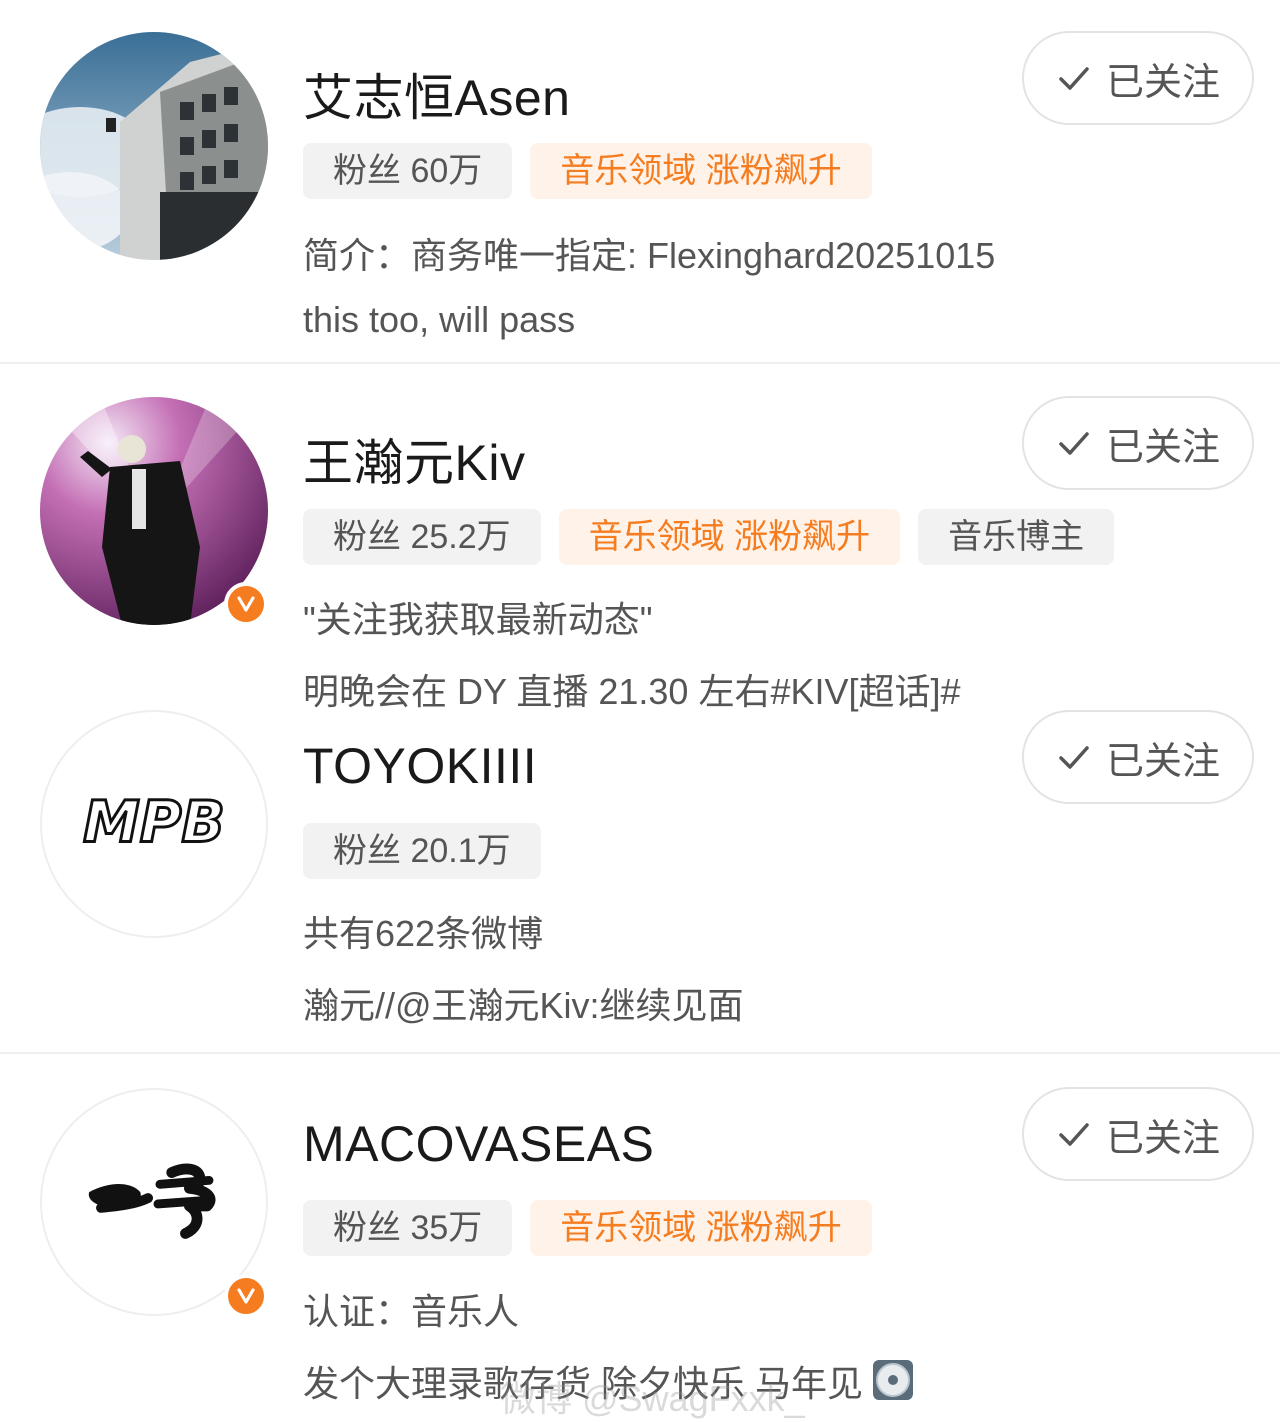 This screenshot has height=1422, width=1280. Describe the element at coordinates (523, 1005) in the screenshot. I see `user-status: 瀚元//@王瀚元Kiv:继续见面` at that location.